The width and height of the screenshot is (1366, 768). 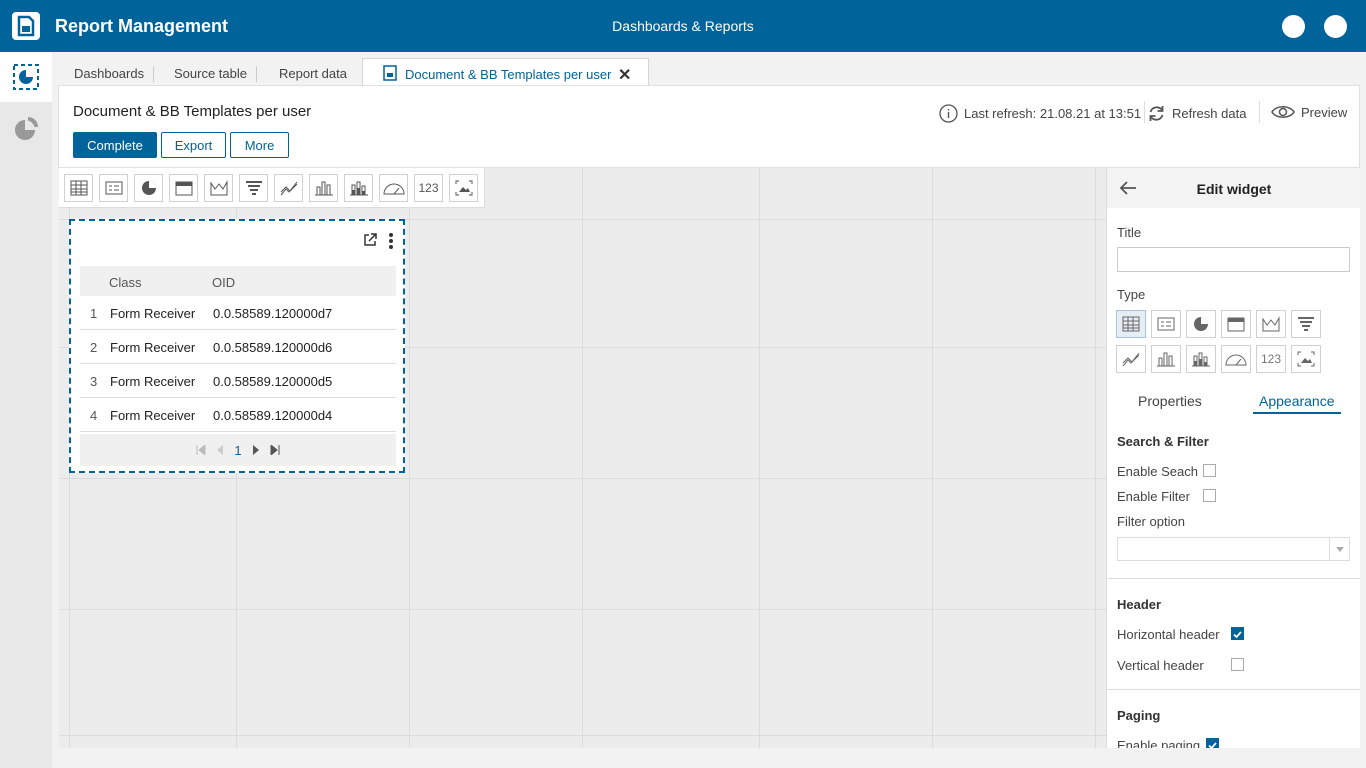 What do you see at coordinates (183, 188) in the screenshot?
I see `calendar-widget-icon` at bounding box center [183, 188].